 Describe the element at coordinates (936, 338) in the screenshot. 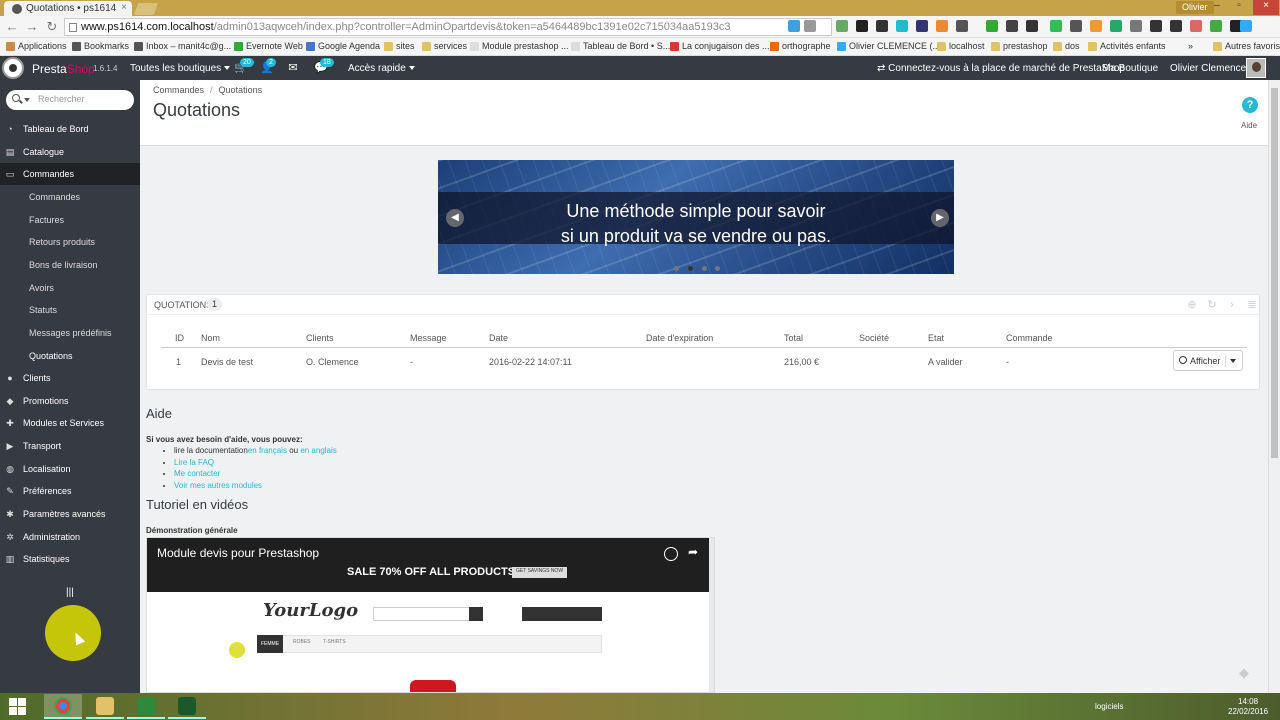

I see `column-header-state: Etat` at that location.